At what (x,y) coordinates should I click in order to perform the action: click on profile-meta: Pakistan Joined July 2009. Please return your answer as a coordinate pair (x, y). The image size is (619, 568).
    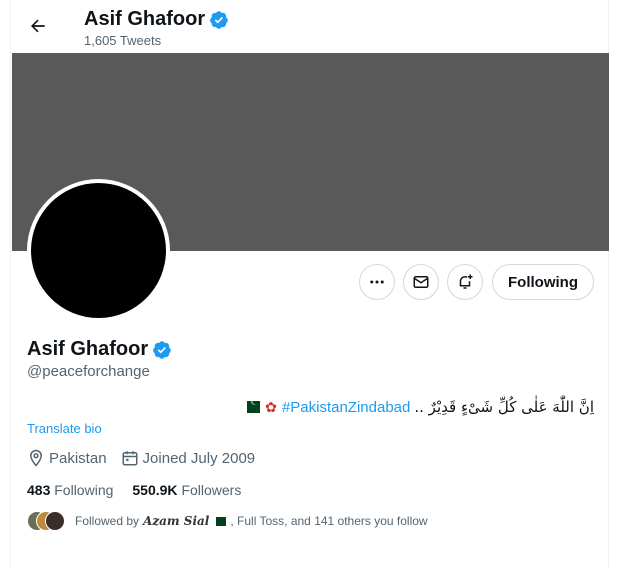
    Looking at the image, I should click on (148, 458).